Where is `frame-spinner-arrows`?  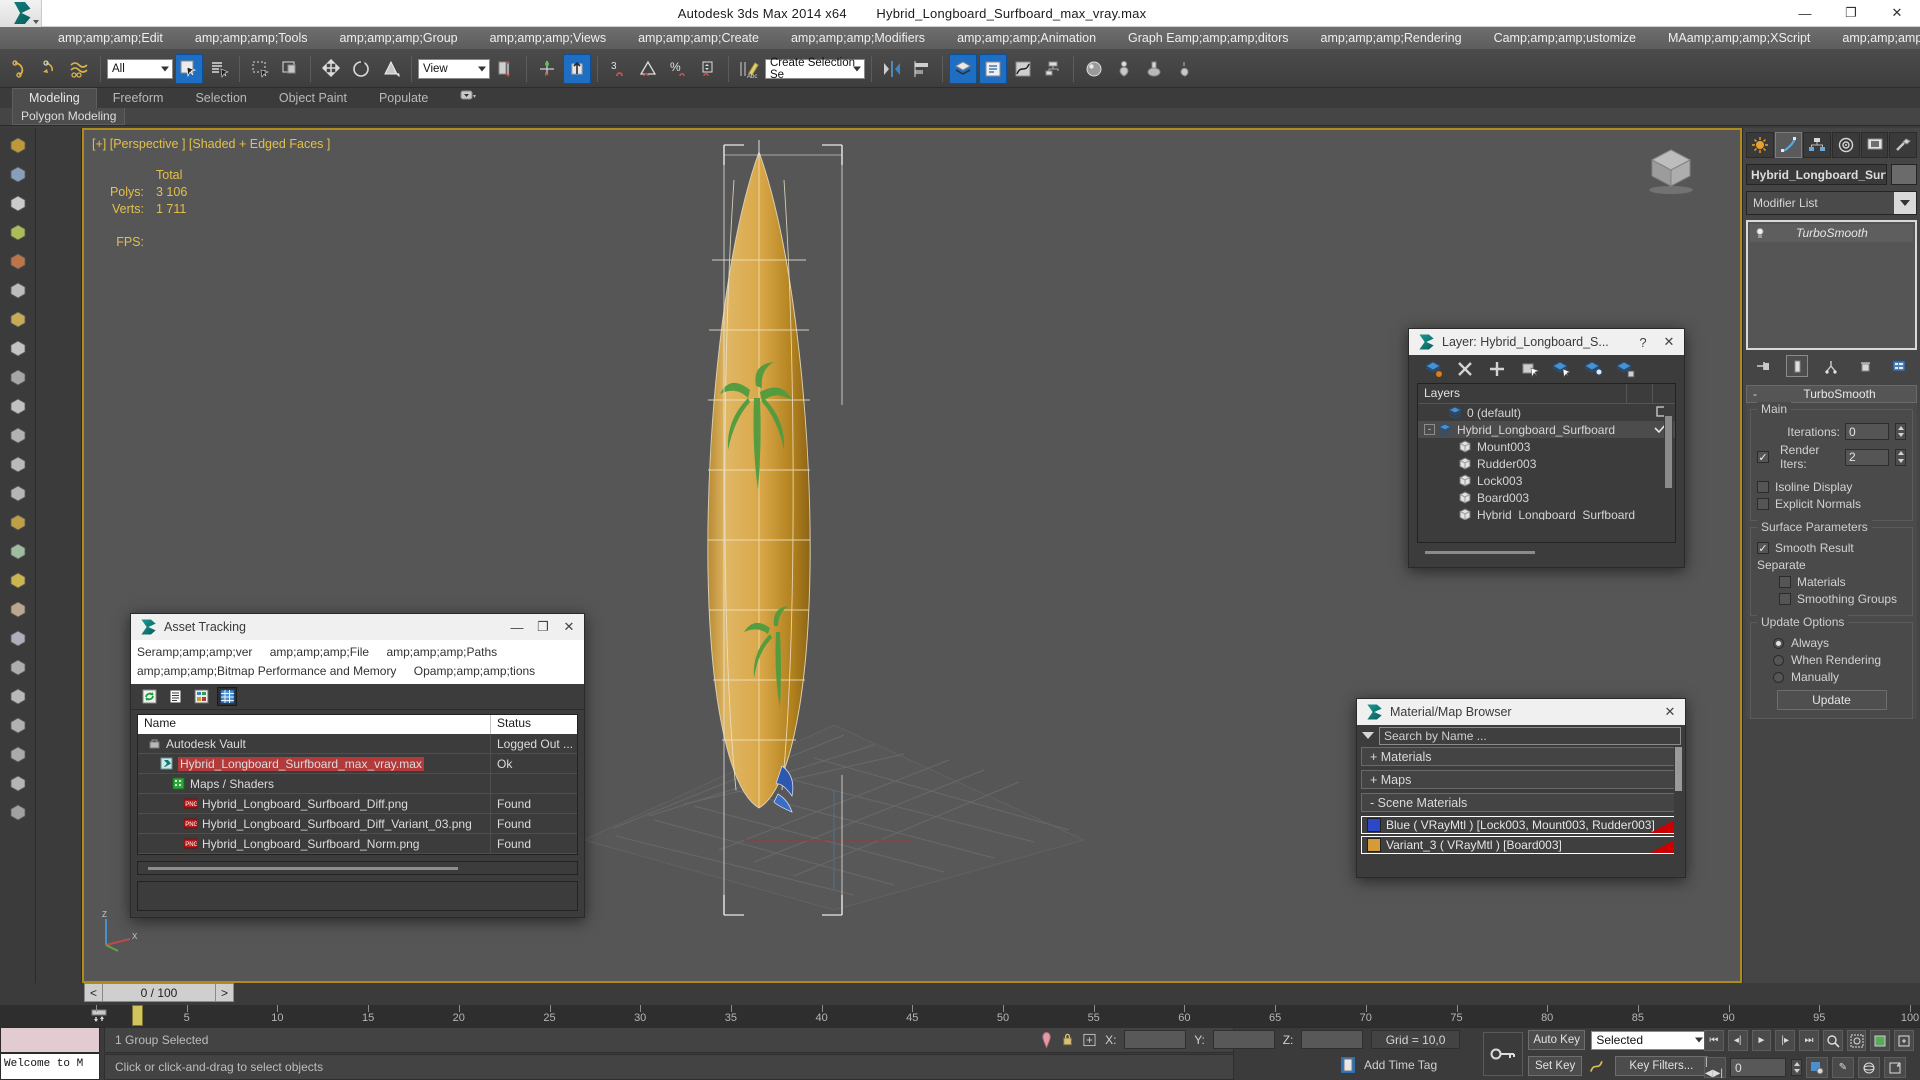 frame-spinner-arrows is located at coordinates (1796, 1067).